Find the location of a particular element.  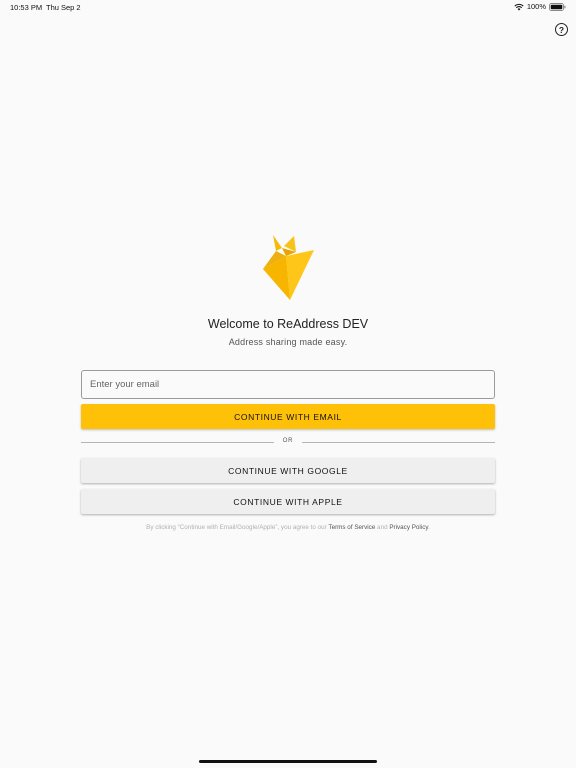

legal-and: and is located at coordinates (382, 527).